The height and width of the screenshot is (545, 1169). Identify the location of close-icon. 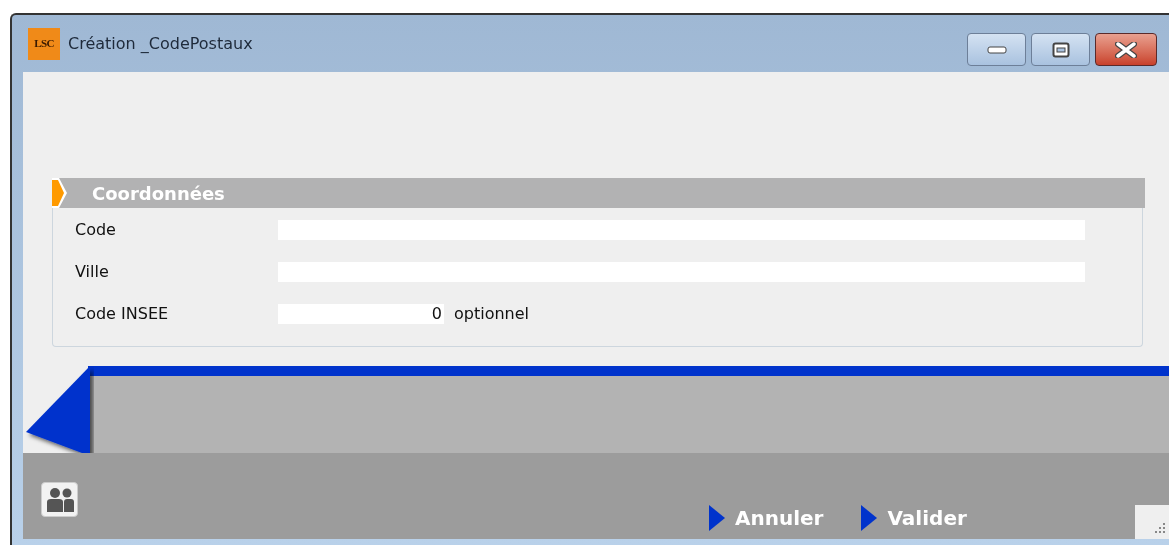
(1126, 49).